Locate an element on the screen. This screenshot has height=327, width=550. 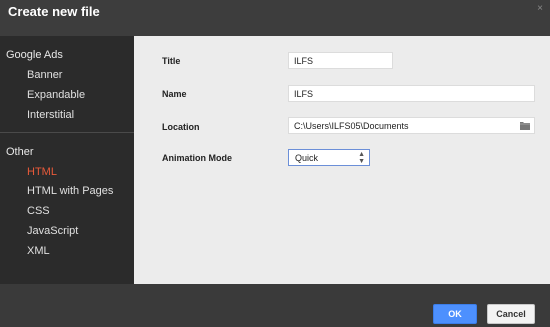
sidebar-item-xml: XML is located at coordinates (38, 251).